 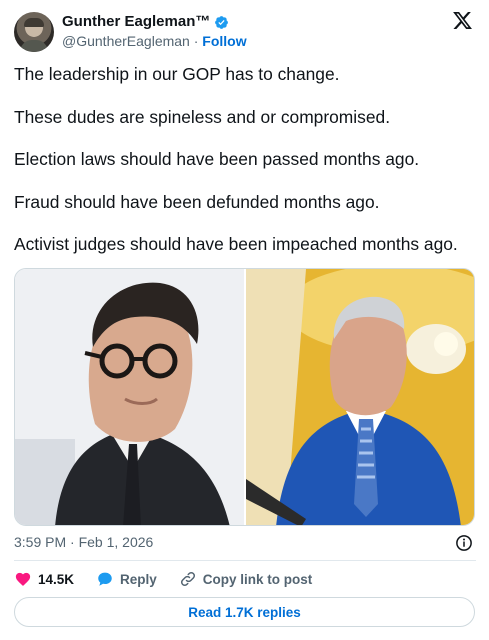 I want to click on avatar, so click(x=34, y=32).